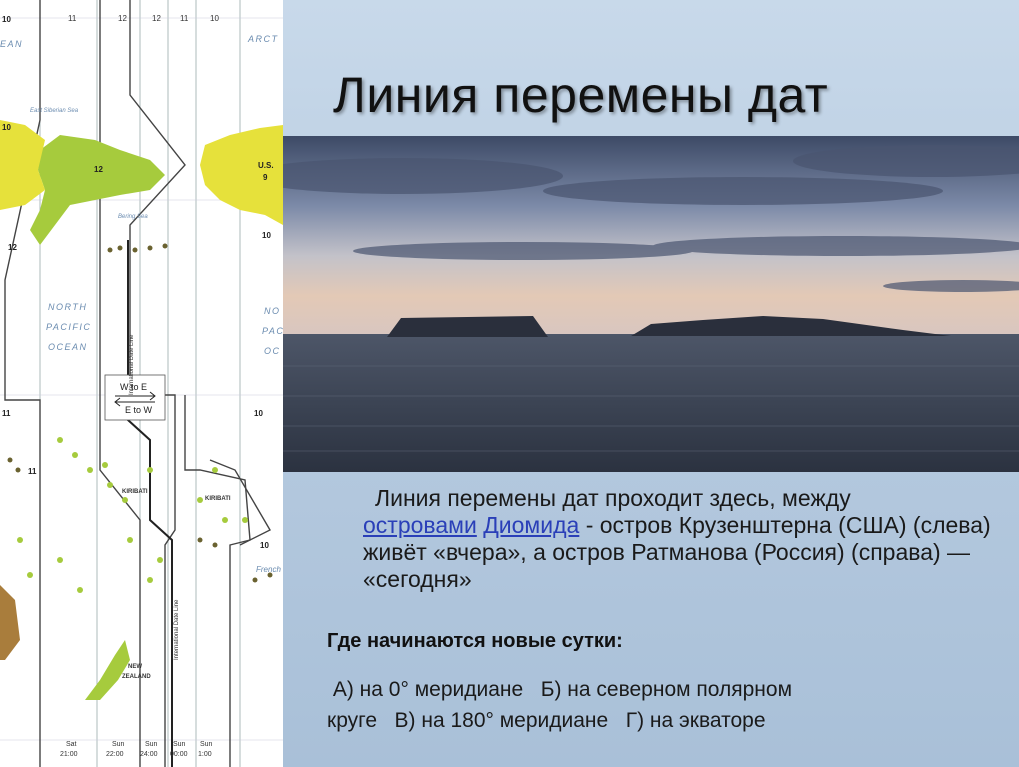 This screenshot has width=1019, height=767. I want to click on map-bottom-day: Sat, so click(71, 744).